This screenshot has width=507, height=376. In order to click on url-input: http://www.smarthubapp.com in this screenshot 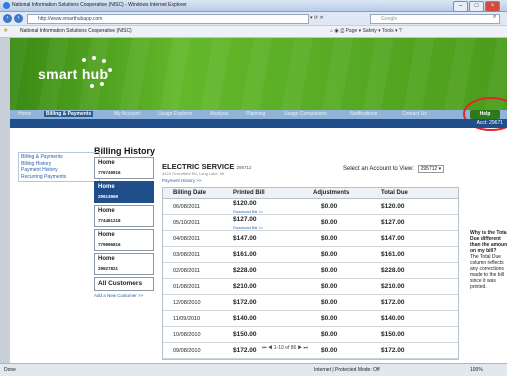, I will do `click(168, 19)`.